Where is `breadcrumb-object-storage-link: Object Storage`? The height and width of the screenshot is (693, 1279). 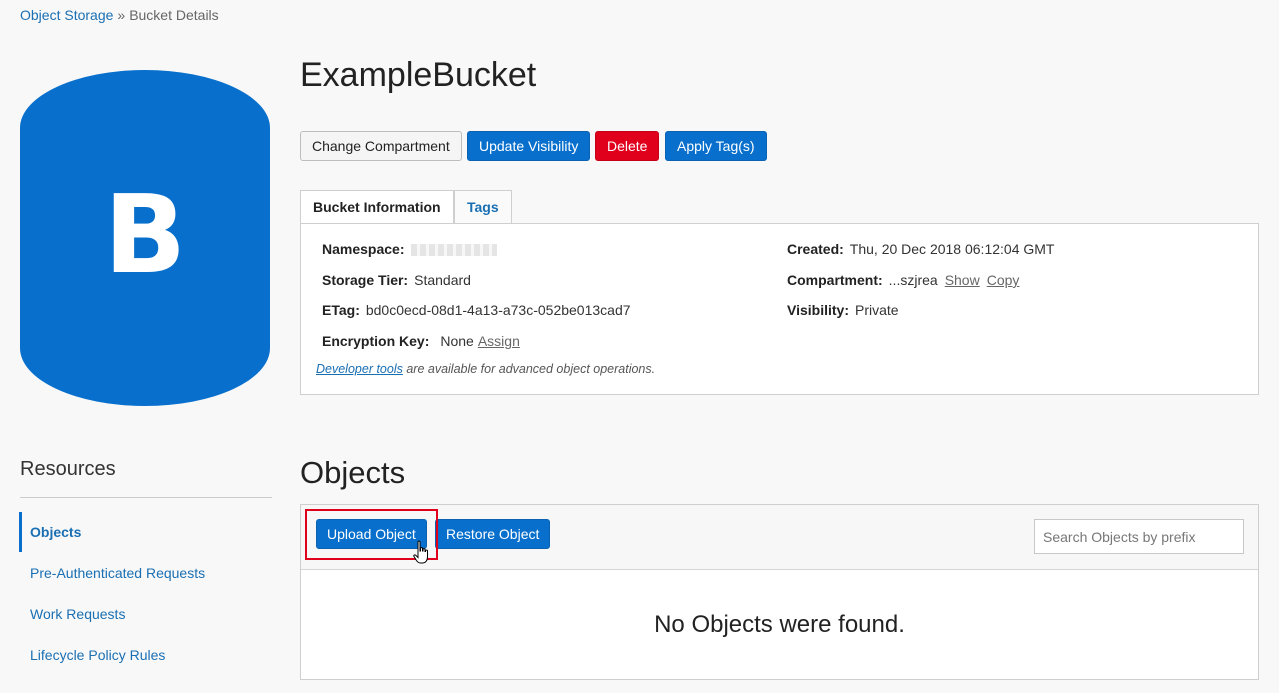 breadcrumb-object-storage-link: Object Storage is located at coordinates (66, 15).